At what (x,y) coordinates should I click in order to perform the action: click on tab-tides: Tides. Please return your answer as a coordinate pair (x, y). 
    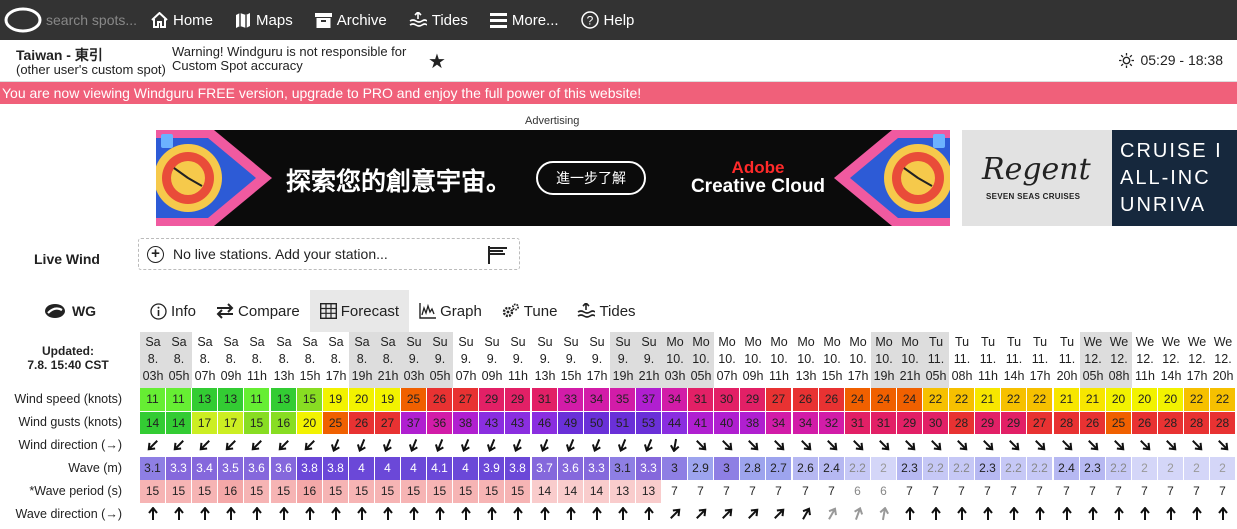
    Looking at the image, I should click on (606, 311).